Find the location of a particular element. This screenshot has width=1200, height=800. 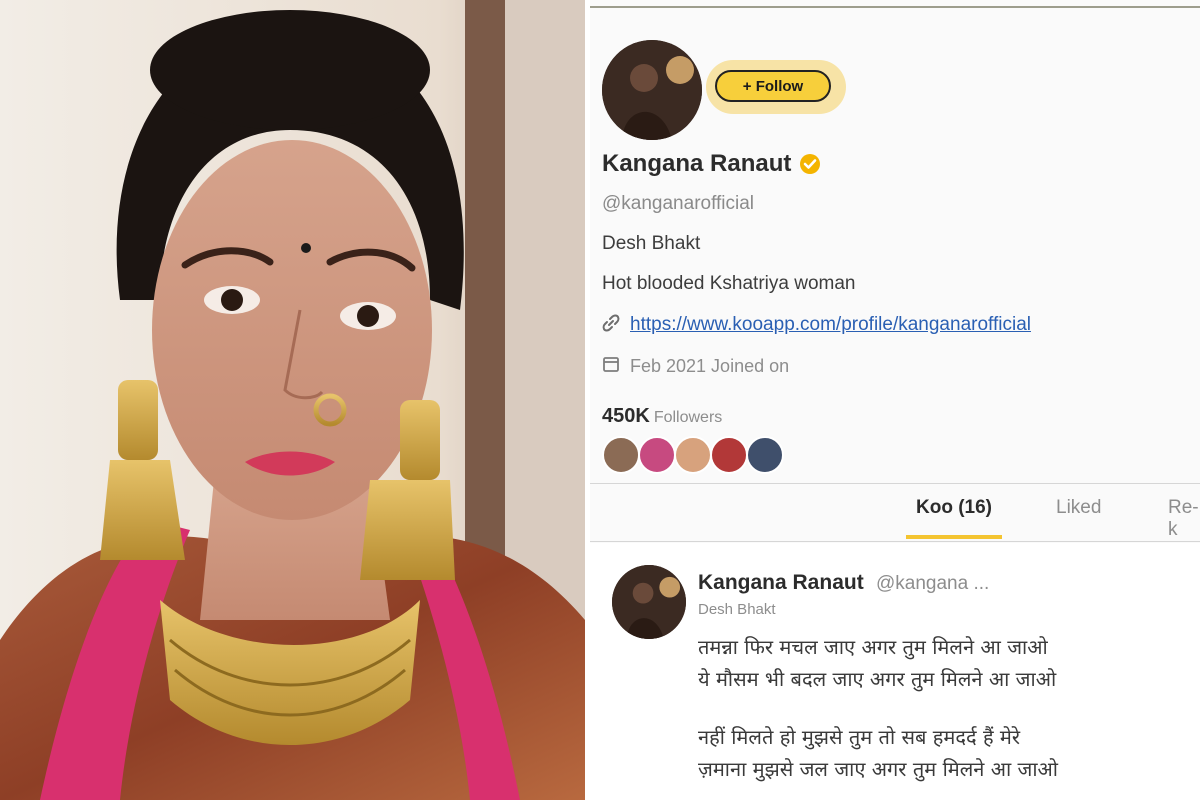

follow-button: + Follow is located at coordinates (773, 86).